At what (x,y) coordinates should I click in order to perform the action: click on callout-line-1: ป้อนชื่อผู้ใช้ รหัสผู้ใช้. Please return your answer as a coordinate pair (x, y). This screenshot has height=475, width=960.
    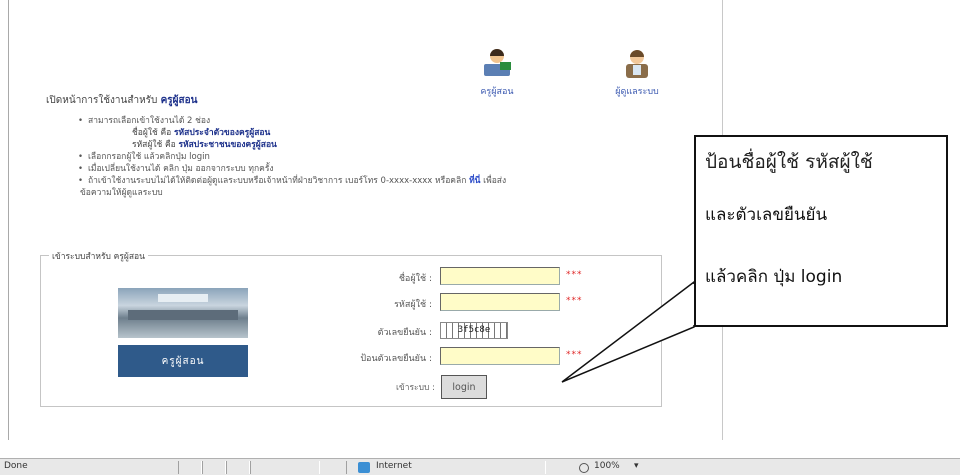
    Looking at the image, I should click on (789, 162).